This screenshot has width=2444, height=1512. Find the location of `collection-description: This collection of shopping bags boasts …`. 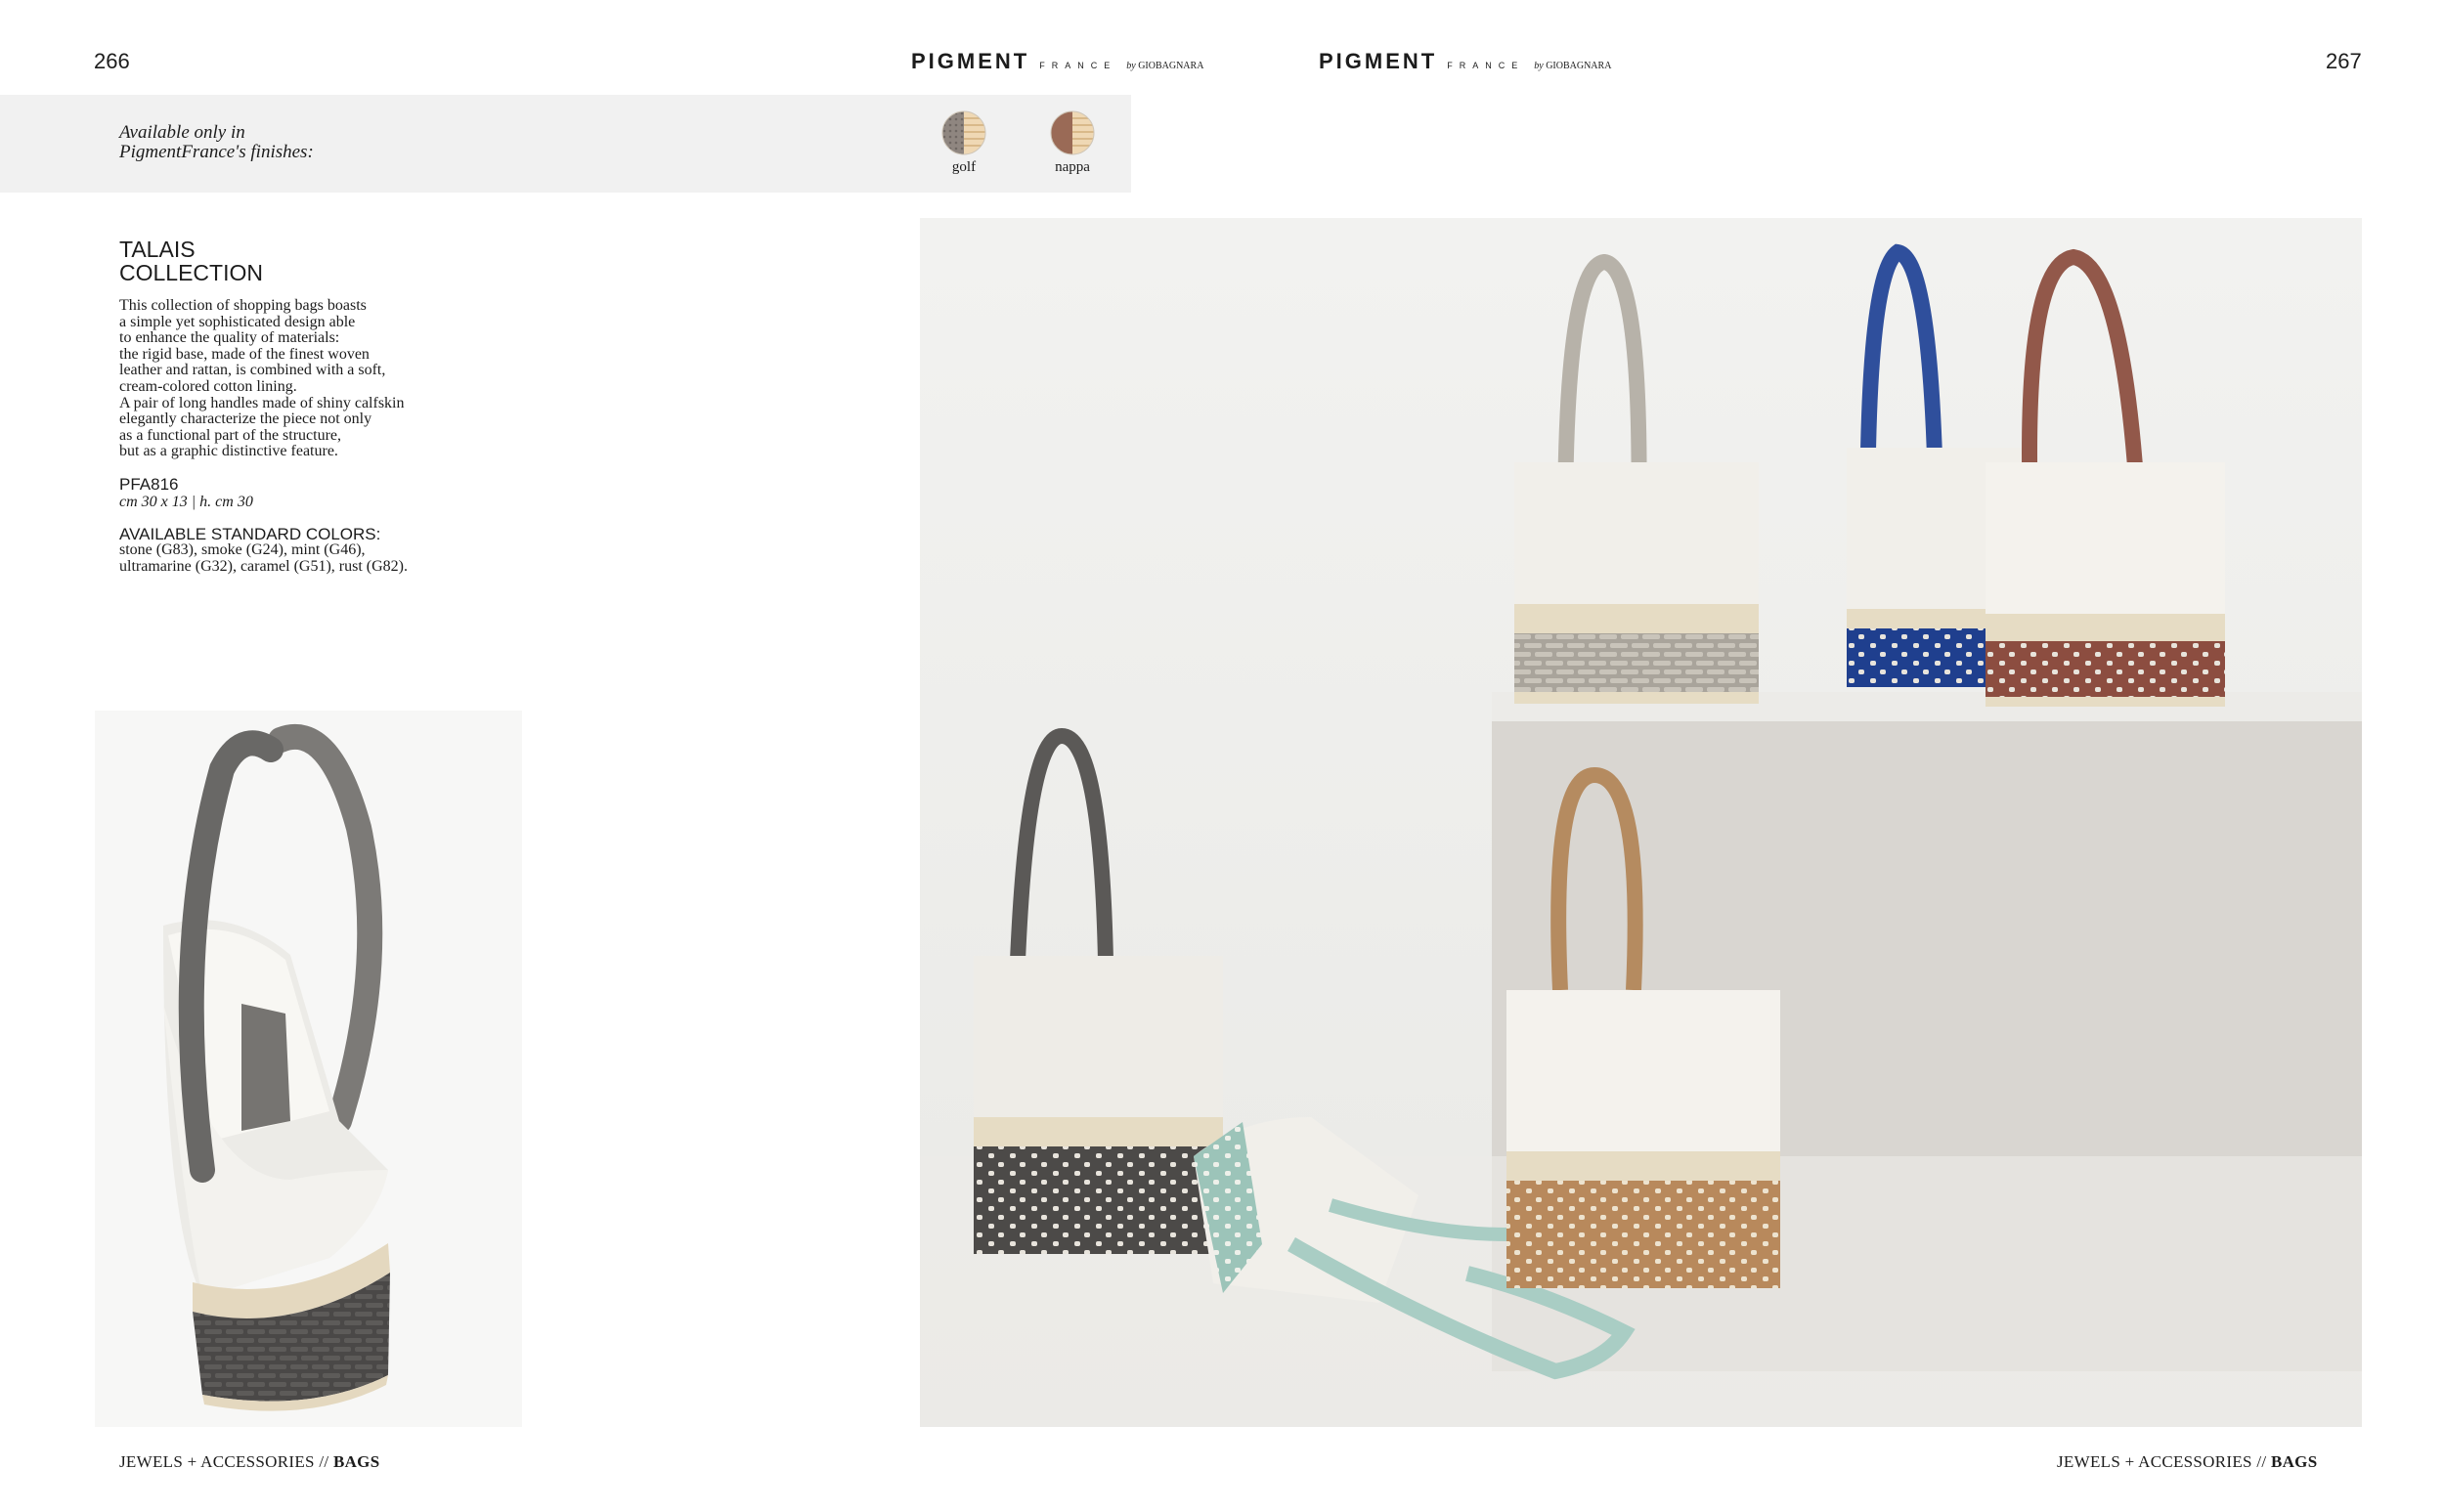

collection-description: This collection of shopping bags boasts … is located at coordinates (262, 378).